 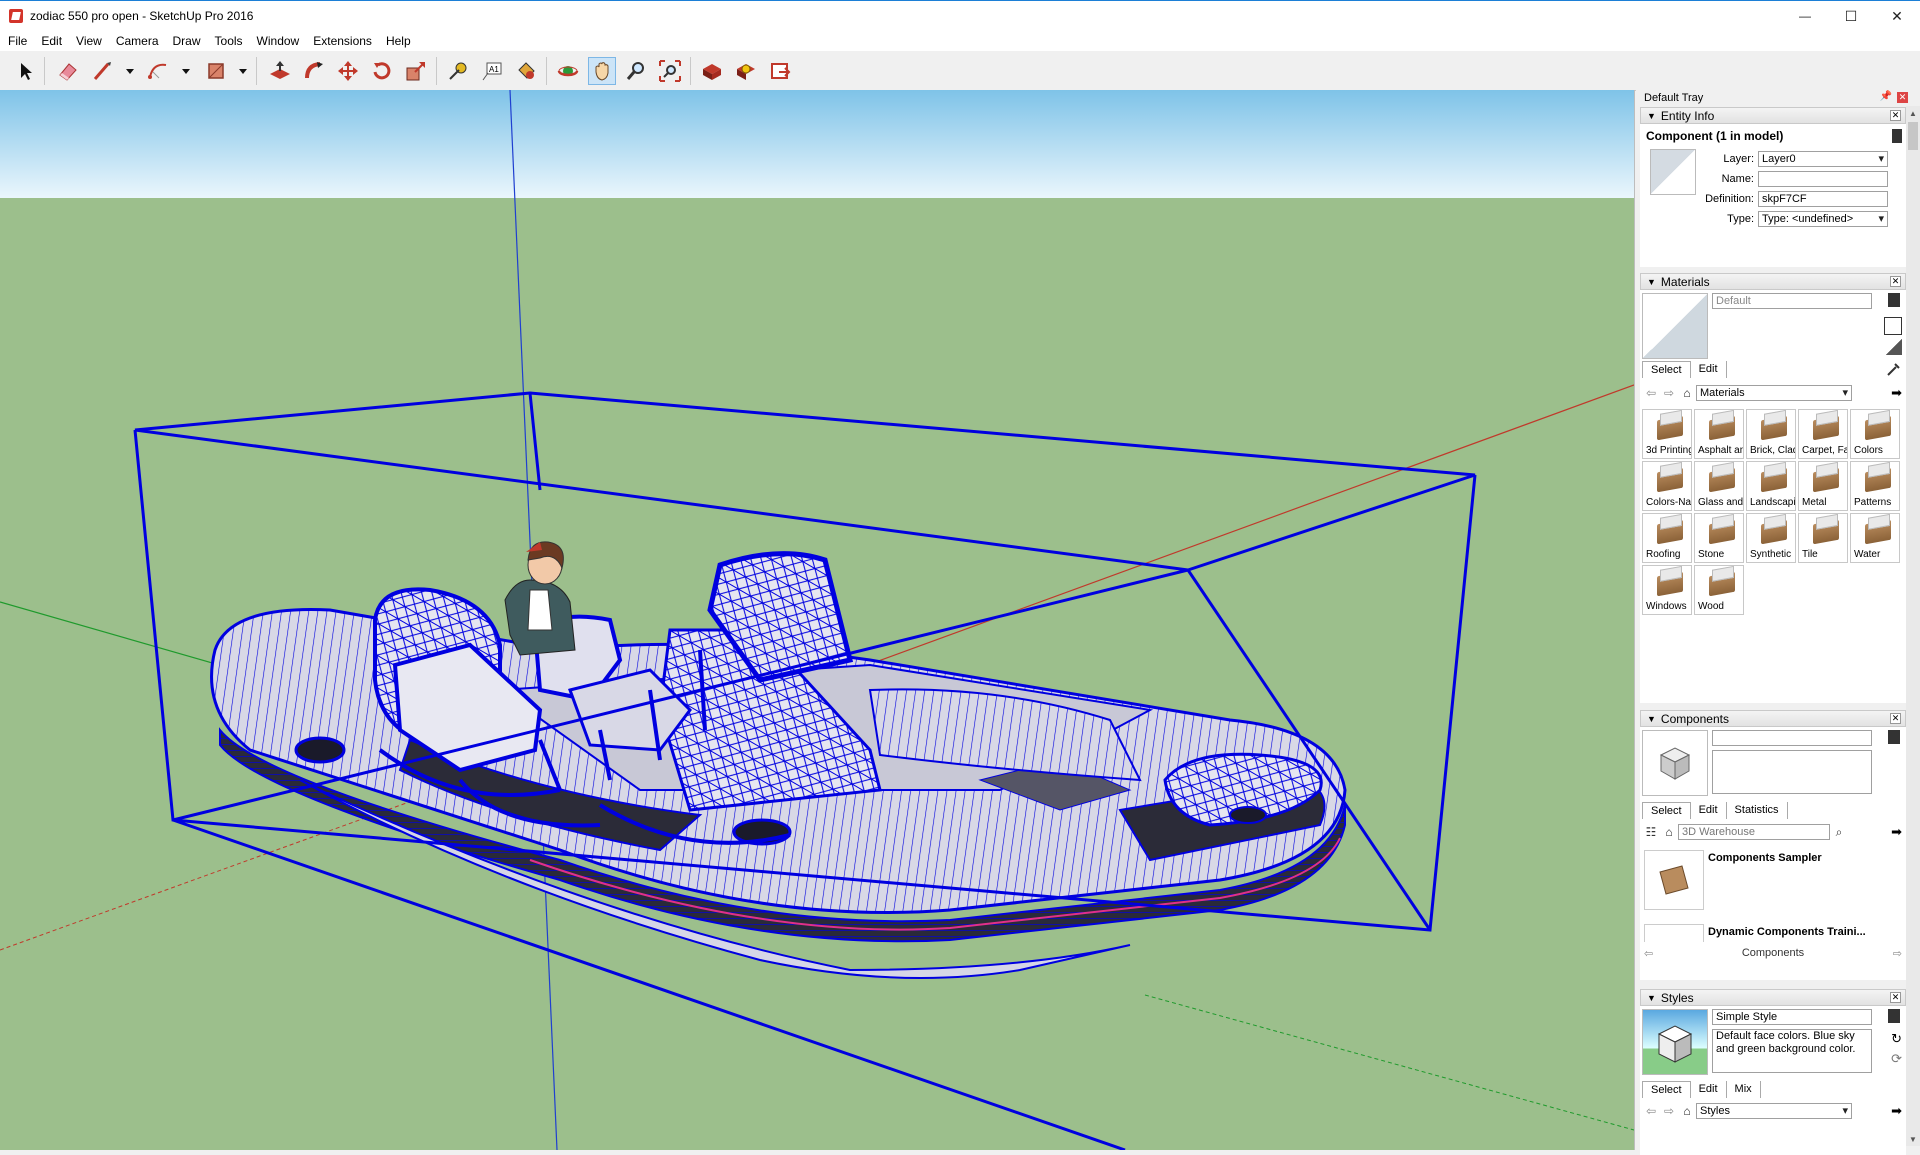 I want to click on scroll-up-icon: ▲, so click(x=1913, y=113).